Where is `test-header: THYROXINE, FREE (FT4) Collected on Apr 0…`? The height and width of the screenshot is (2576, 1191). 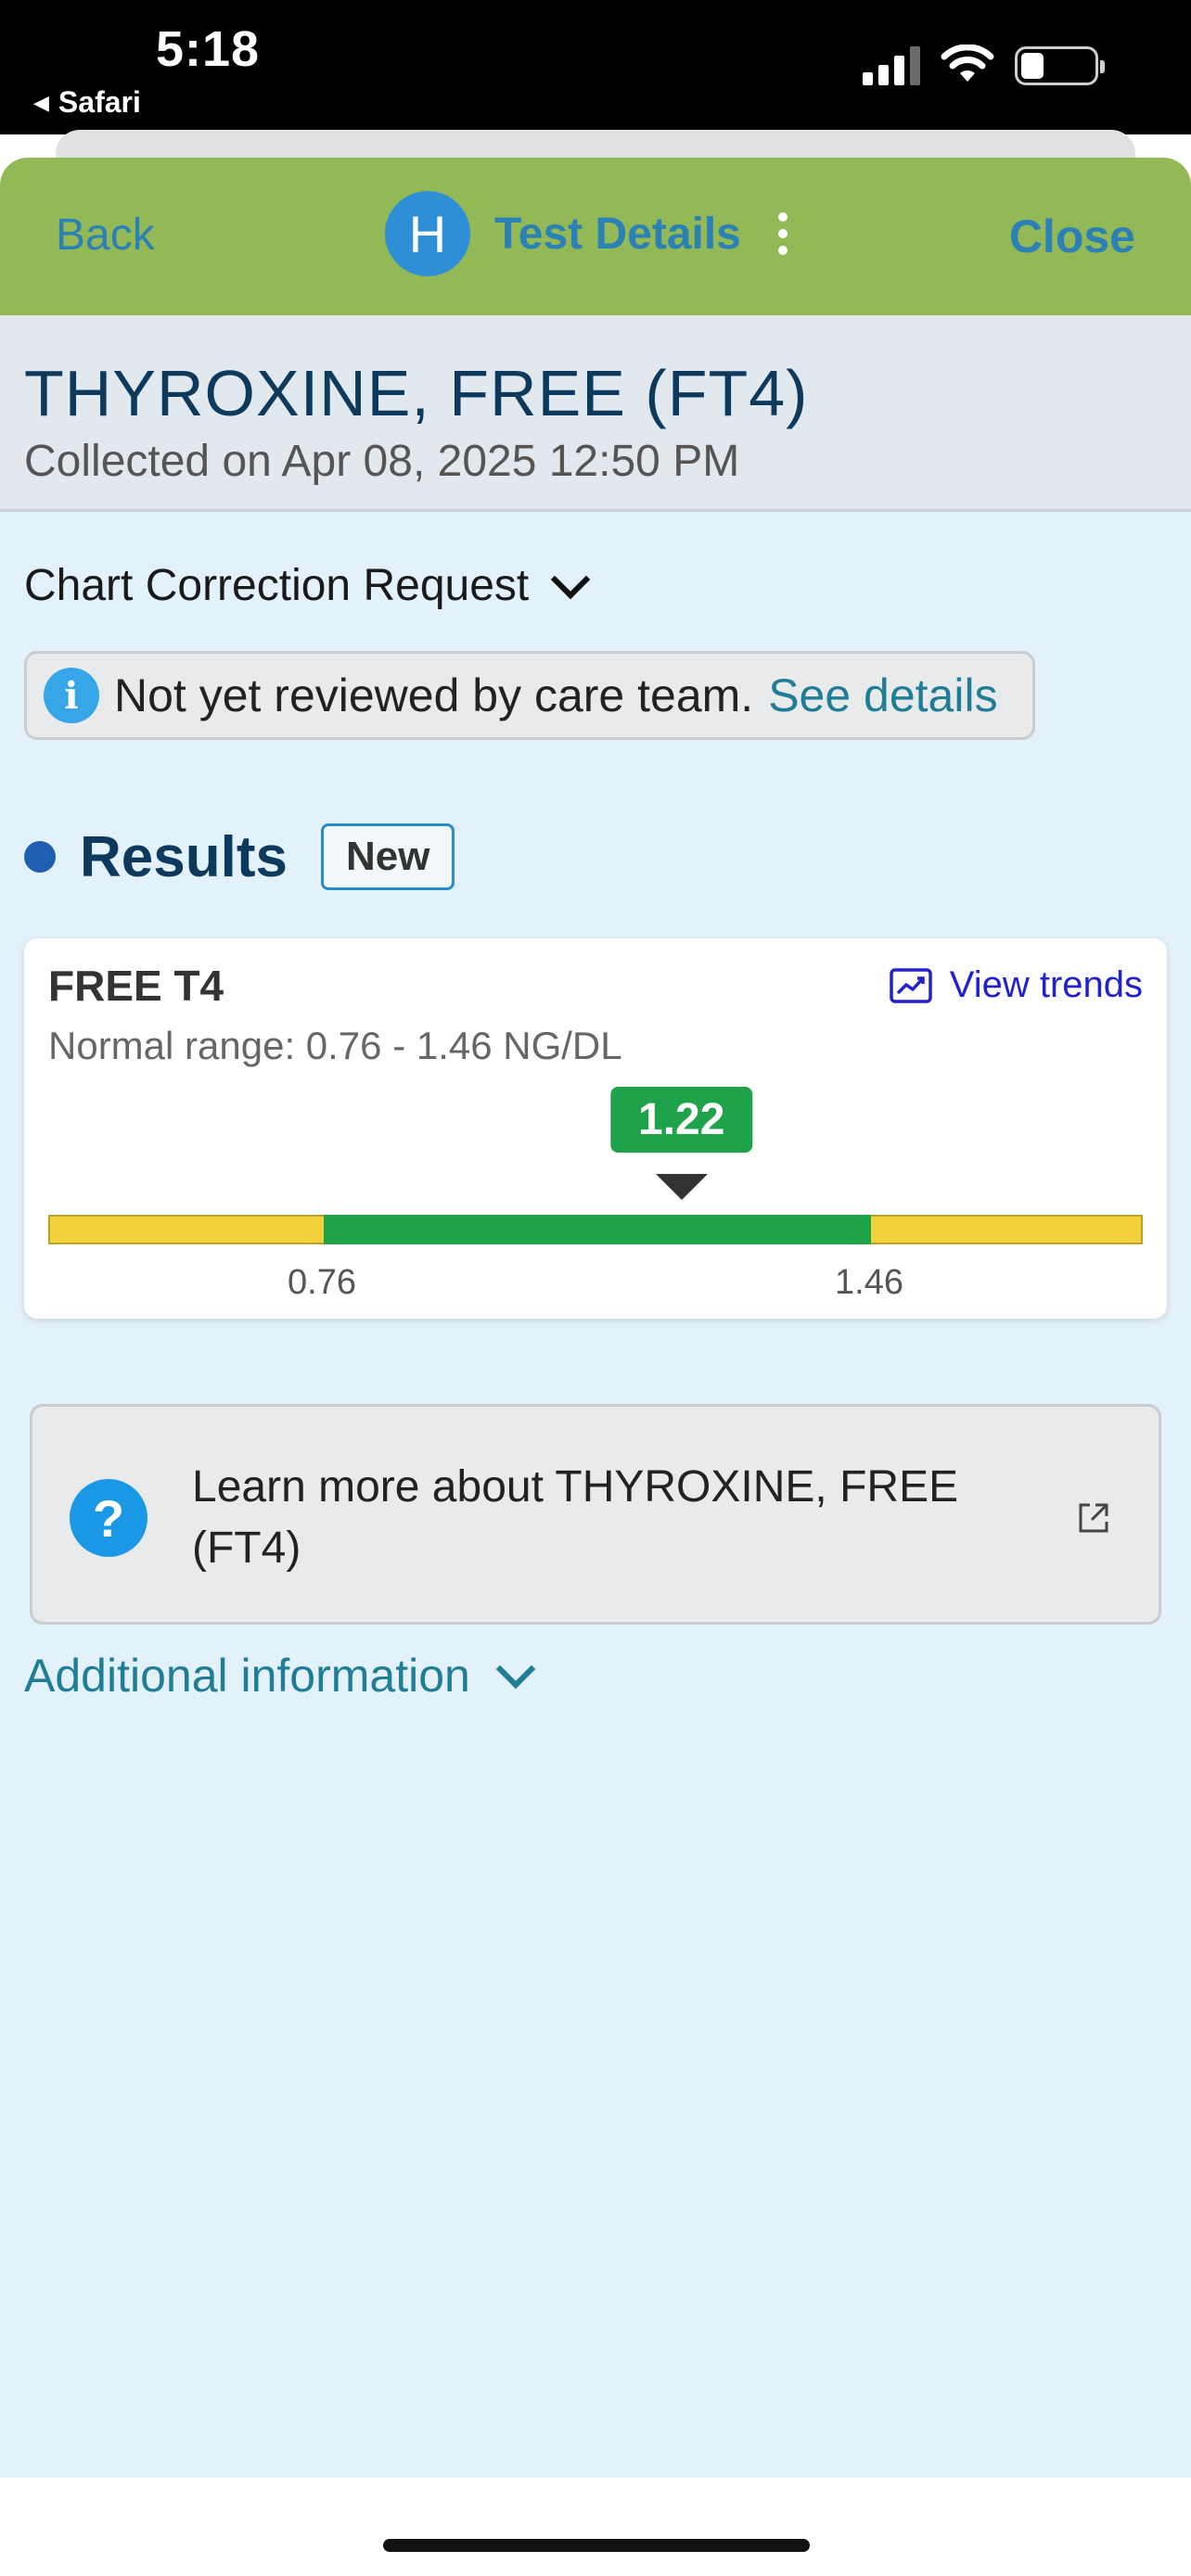 test-header: THYROXINE, FREE (FT4) Collected on Apr 0… is located at coordinates (595, 413).